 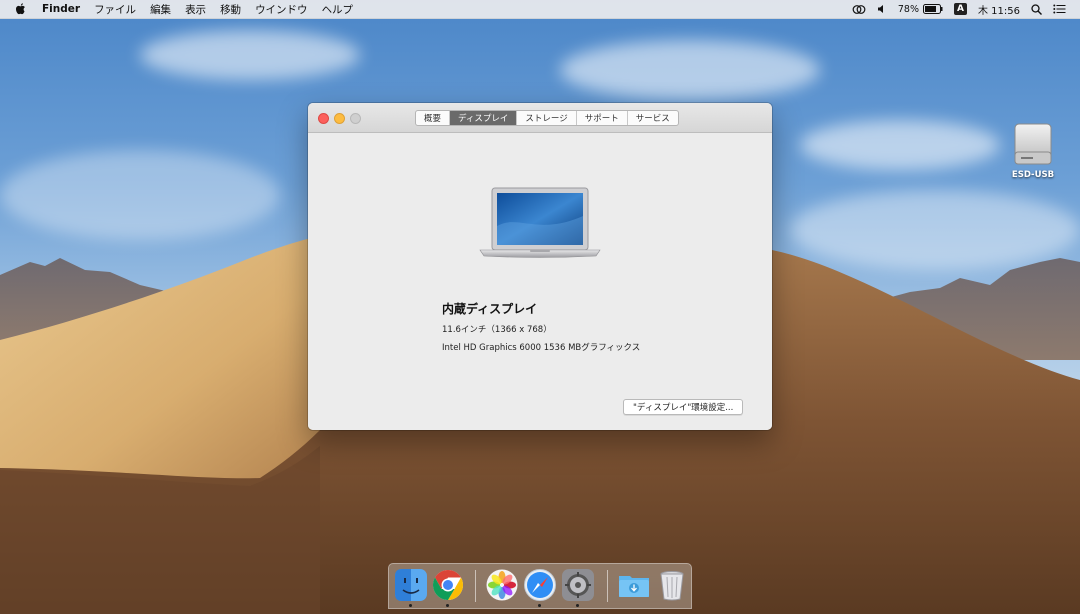 I want to click on tab-service: サービス, so click(x=653, y=118).